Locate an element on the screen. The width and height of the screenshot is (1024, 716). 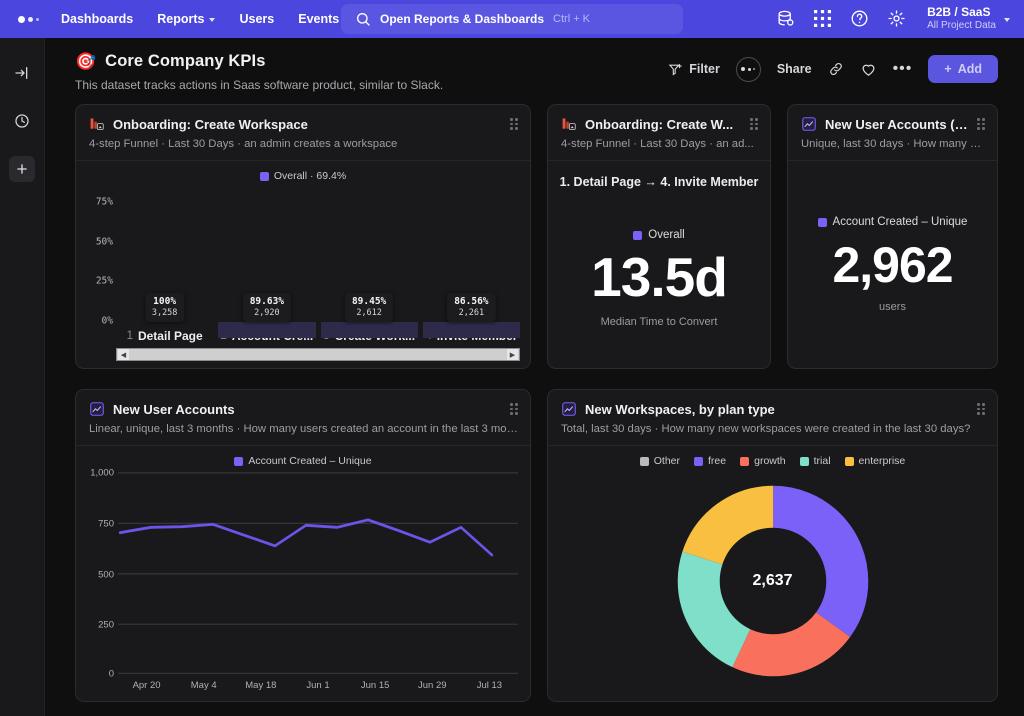
filter-button: Filter is located at coordinates (694, 69).